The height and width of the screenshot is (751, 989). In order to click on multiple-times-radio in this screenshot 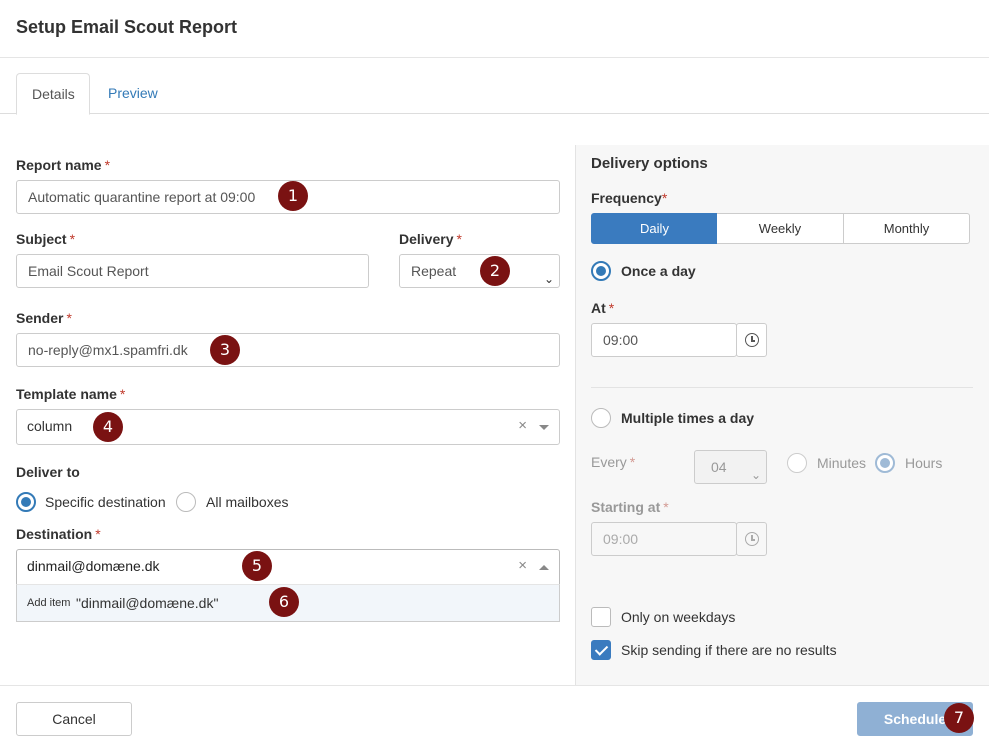, I will do `click(601, 418)`.